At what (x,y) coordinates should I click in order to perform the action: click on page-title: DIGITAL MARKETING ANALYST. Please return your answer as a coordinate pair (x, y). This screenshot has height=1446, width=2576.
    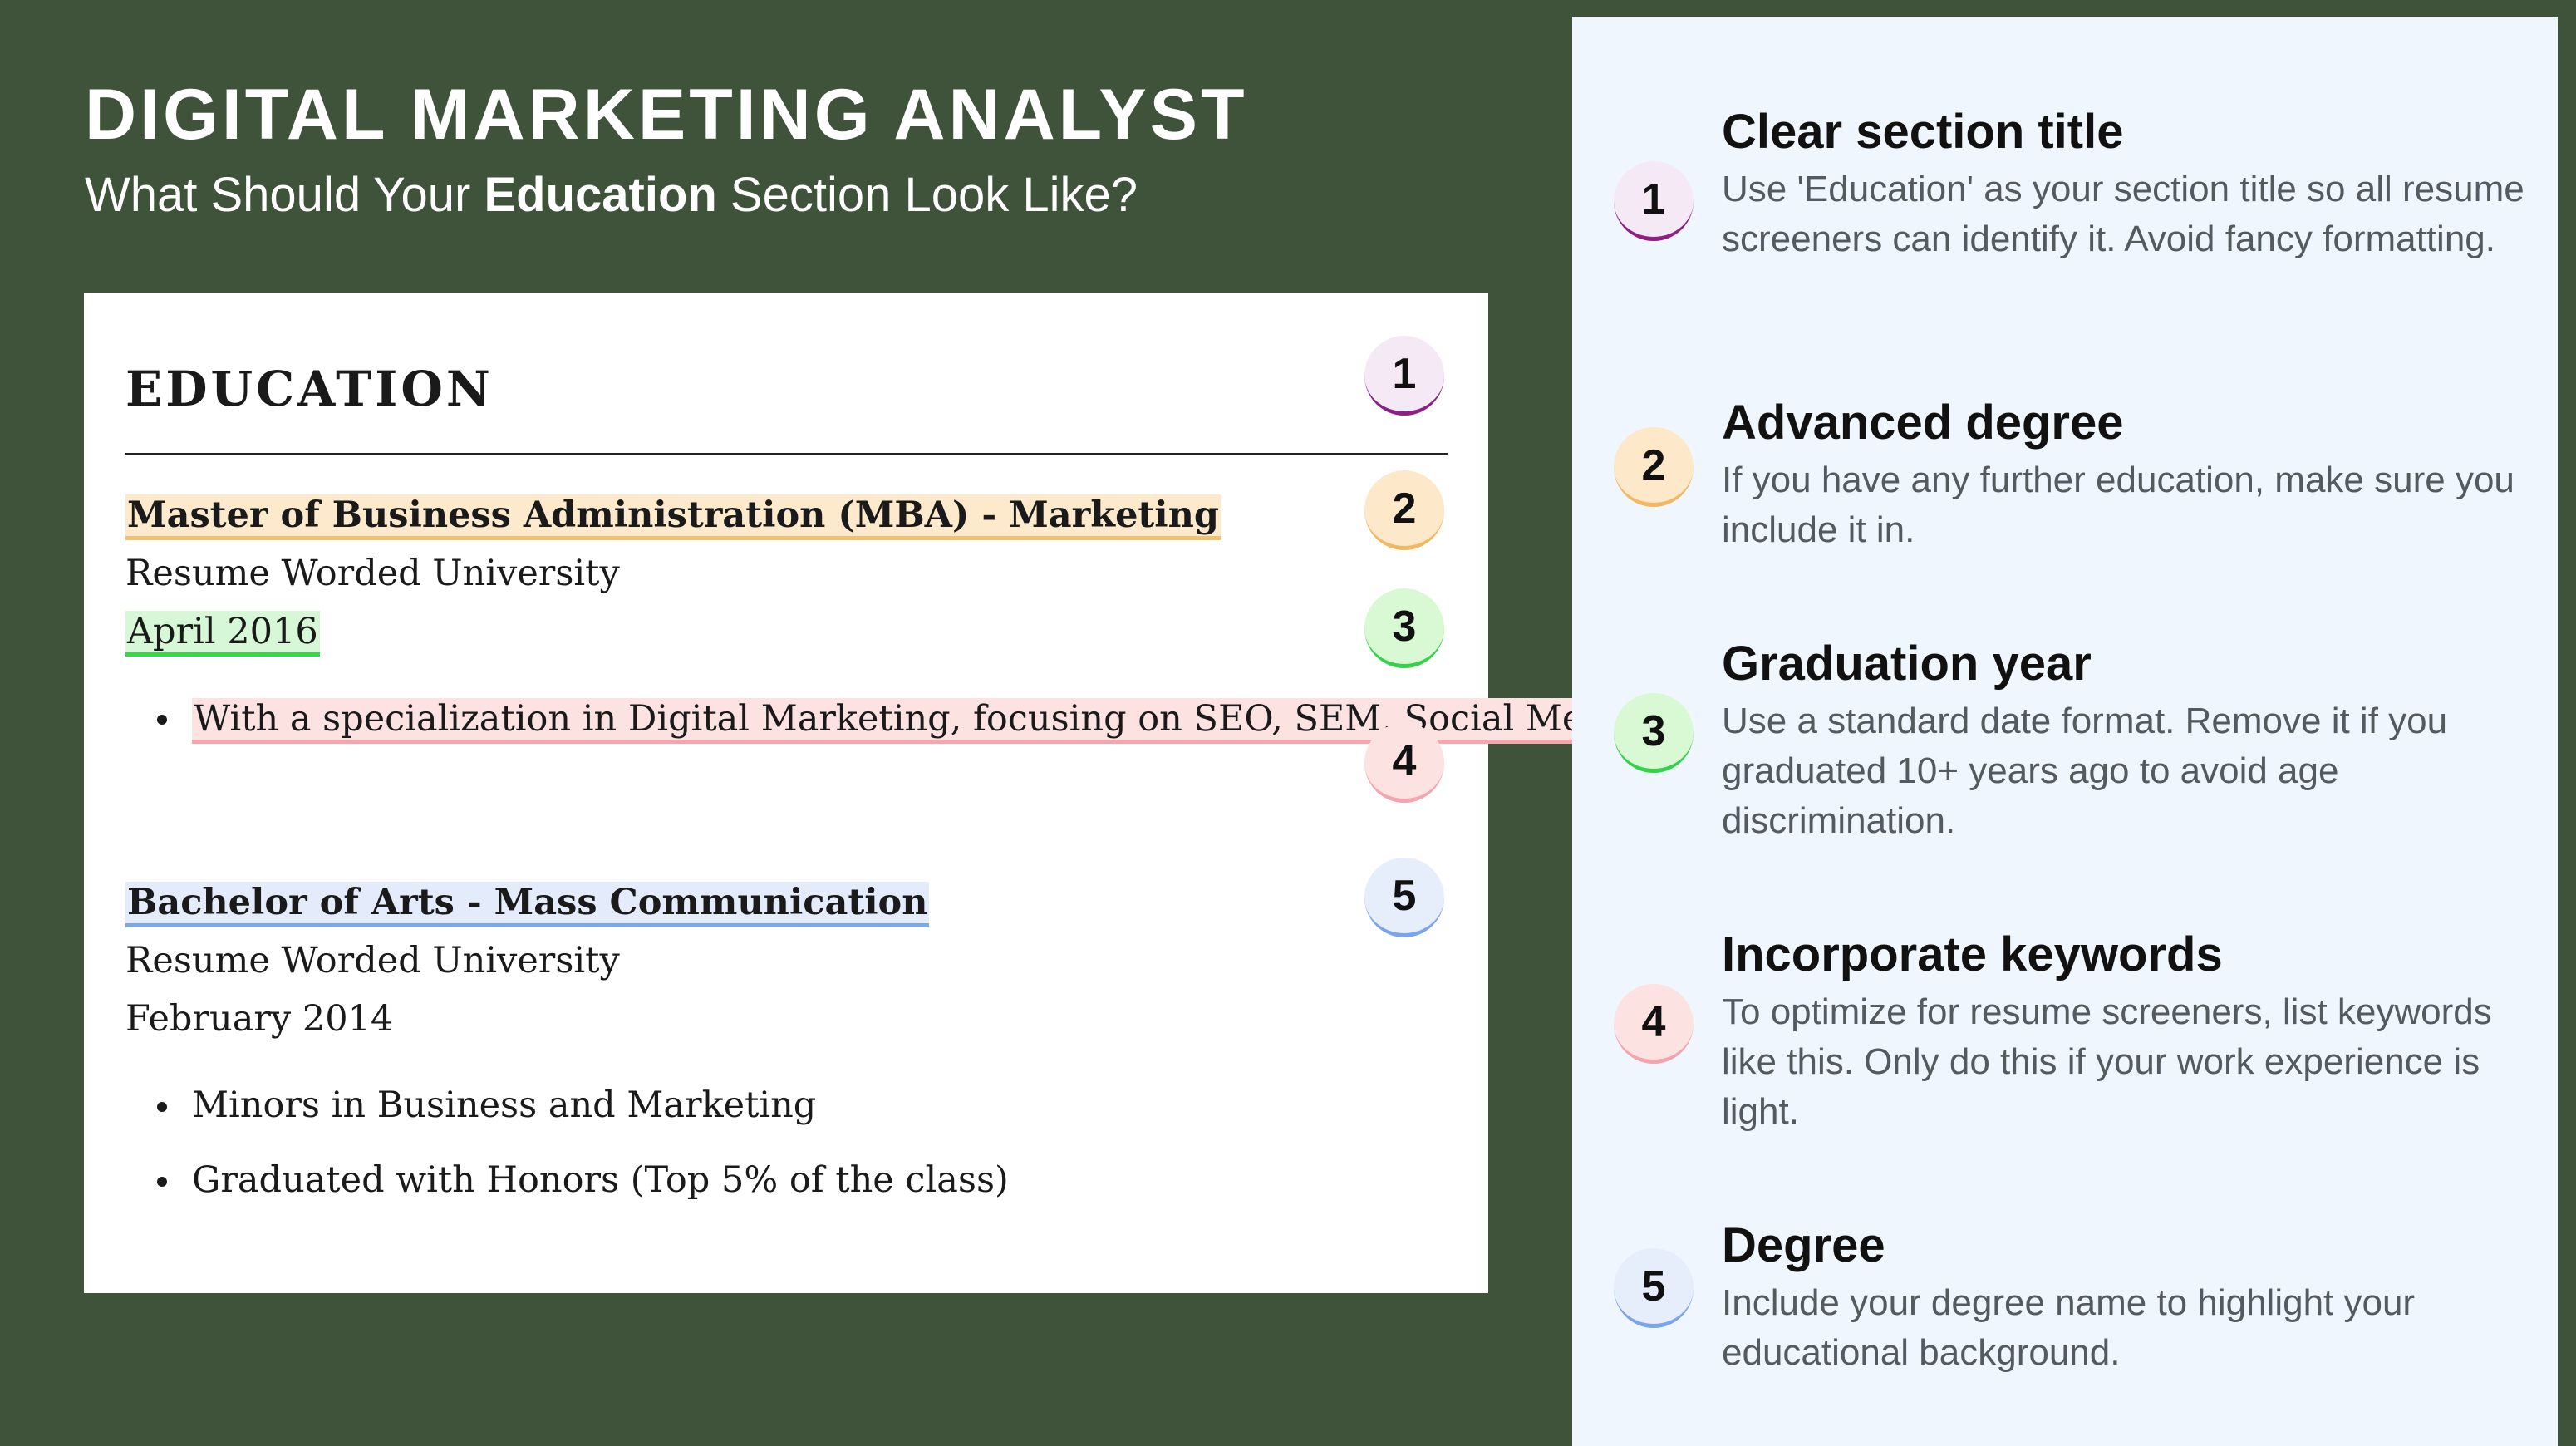
    Looking at the image, I should click on (666, 115).